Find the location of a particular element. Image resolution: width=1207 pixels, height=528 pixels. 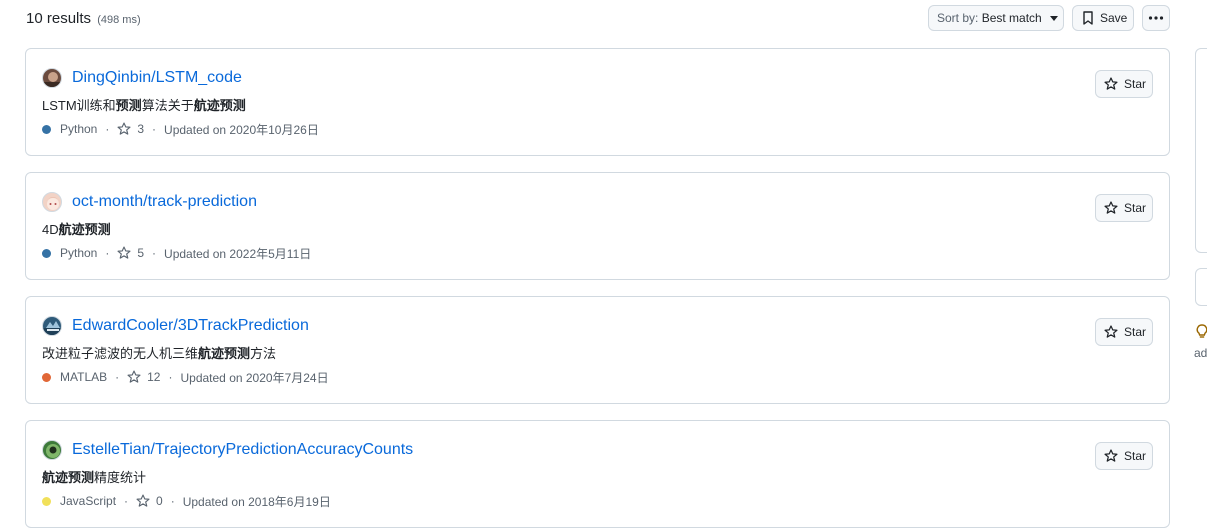

star-count: 3 is located at coordinates (140, 129).